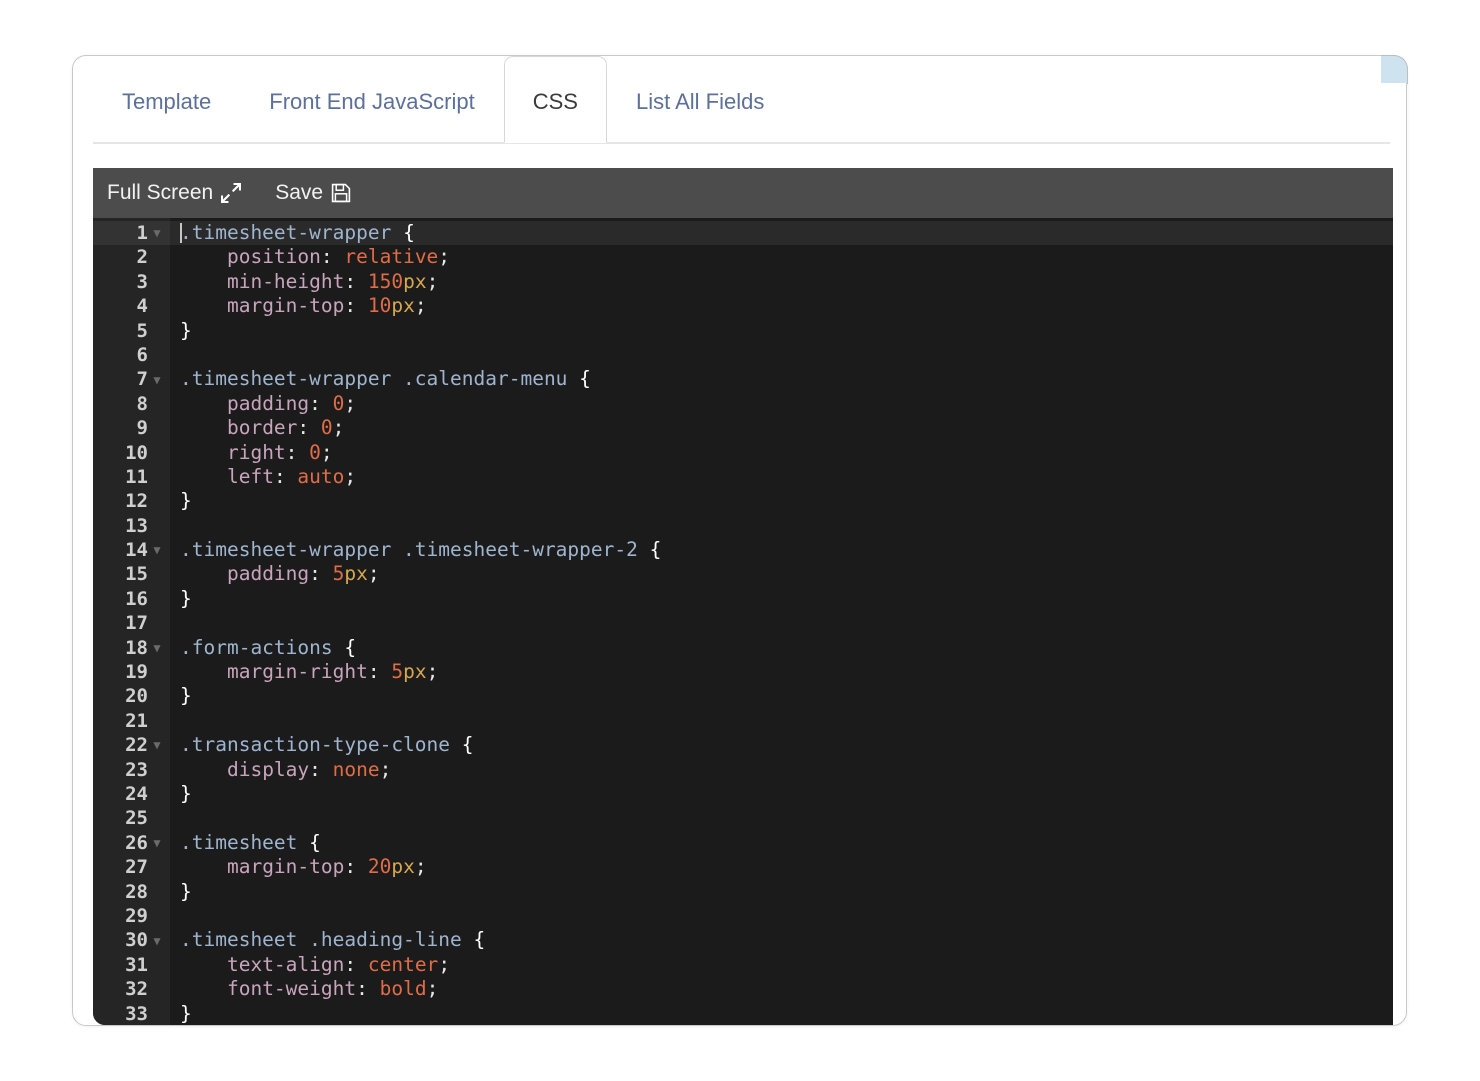  I want to click on code-line: margin-right: 5px;, so click(332, 672).